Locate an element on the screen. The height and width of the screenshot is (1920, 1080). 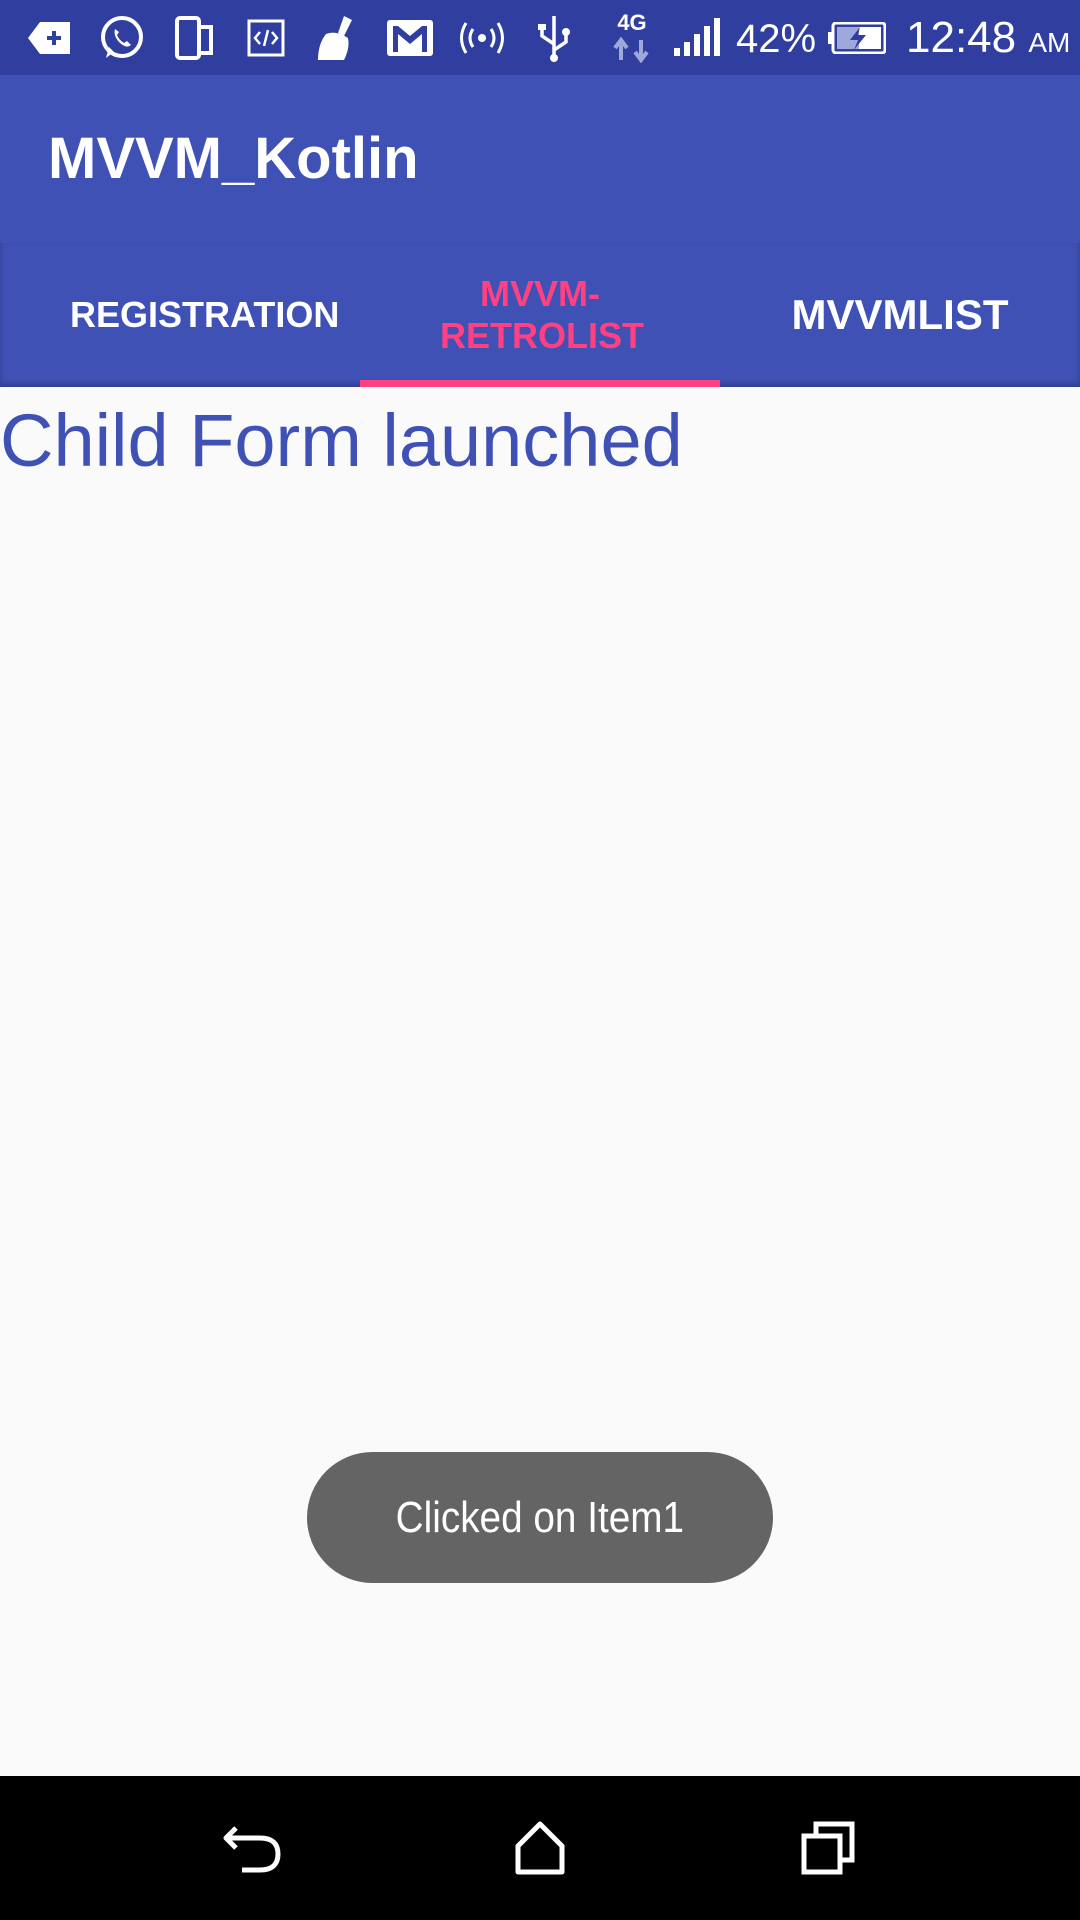
app-bar: MVVM_Kotlin is located at coordinates (540, 159).